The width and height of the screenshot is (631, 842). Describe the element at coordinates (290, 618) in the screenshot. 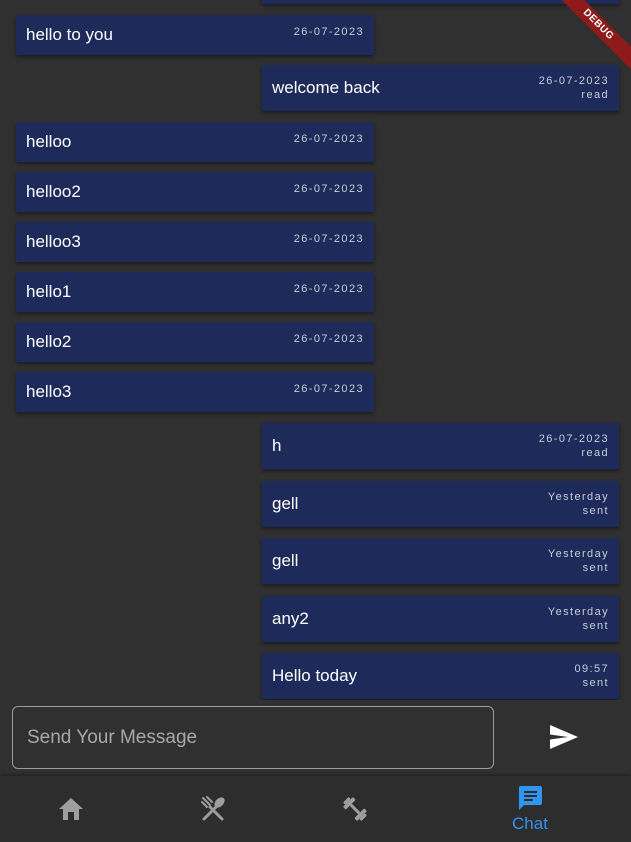

I see `message-text: any2` at that location.